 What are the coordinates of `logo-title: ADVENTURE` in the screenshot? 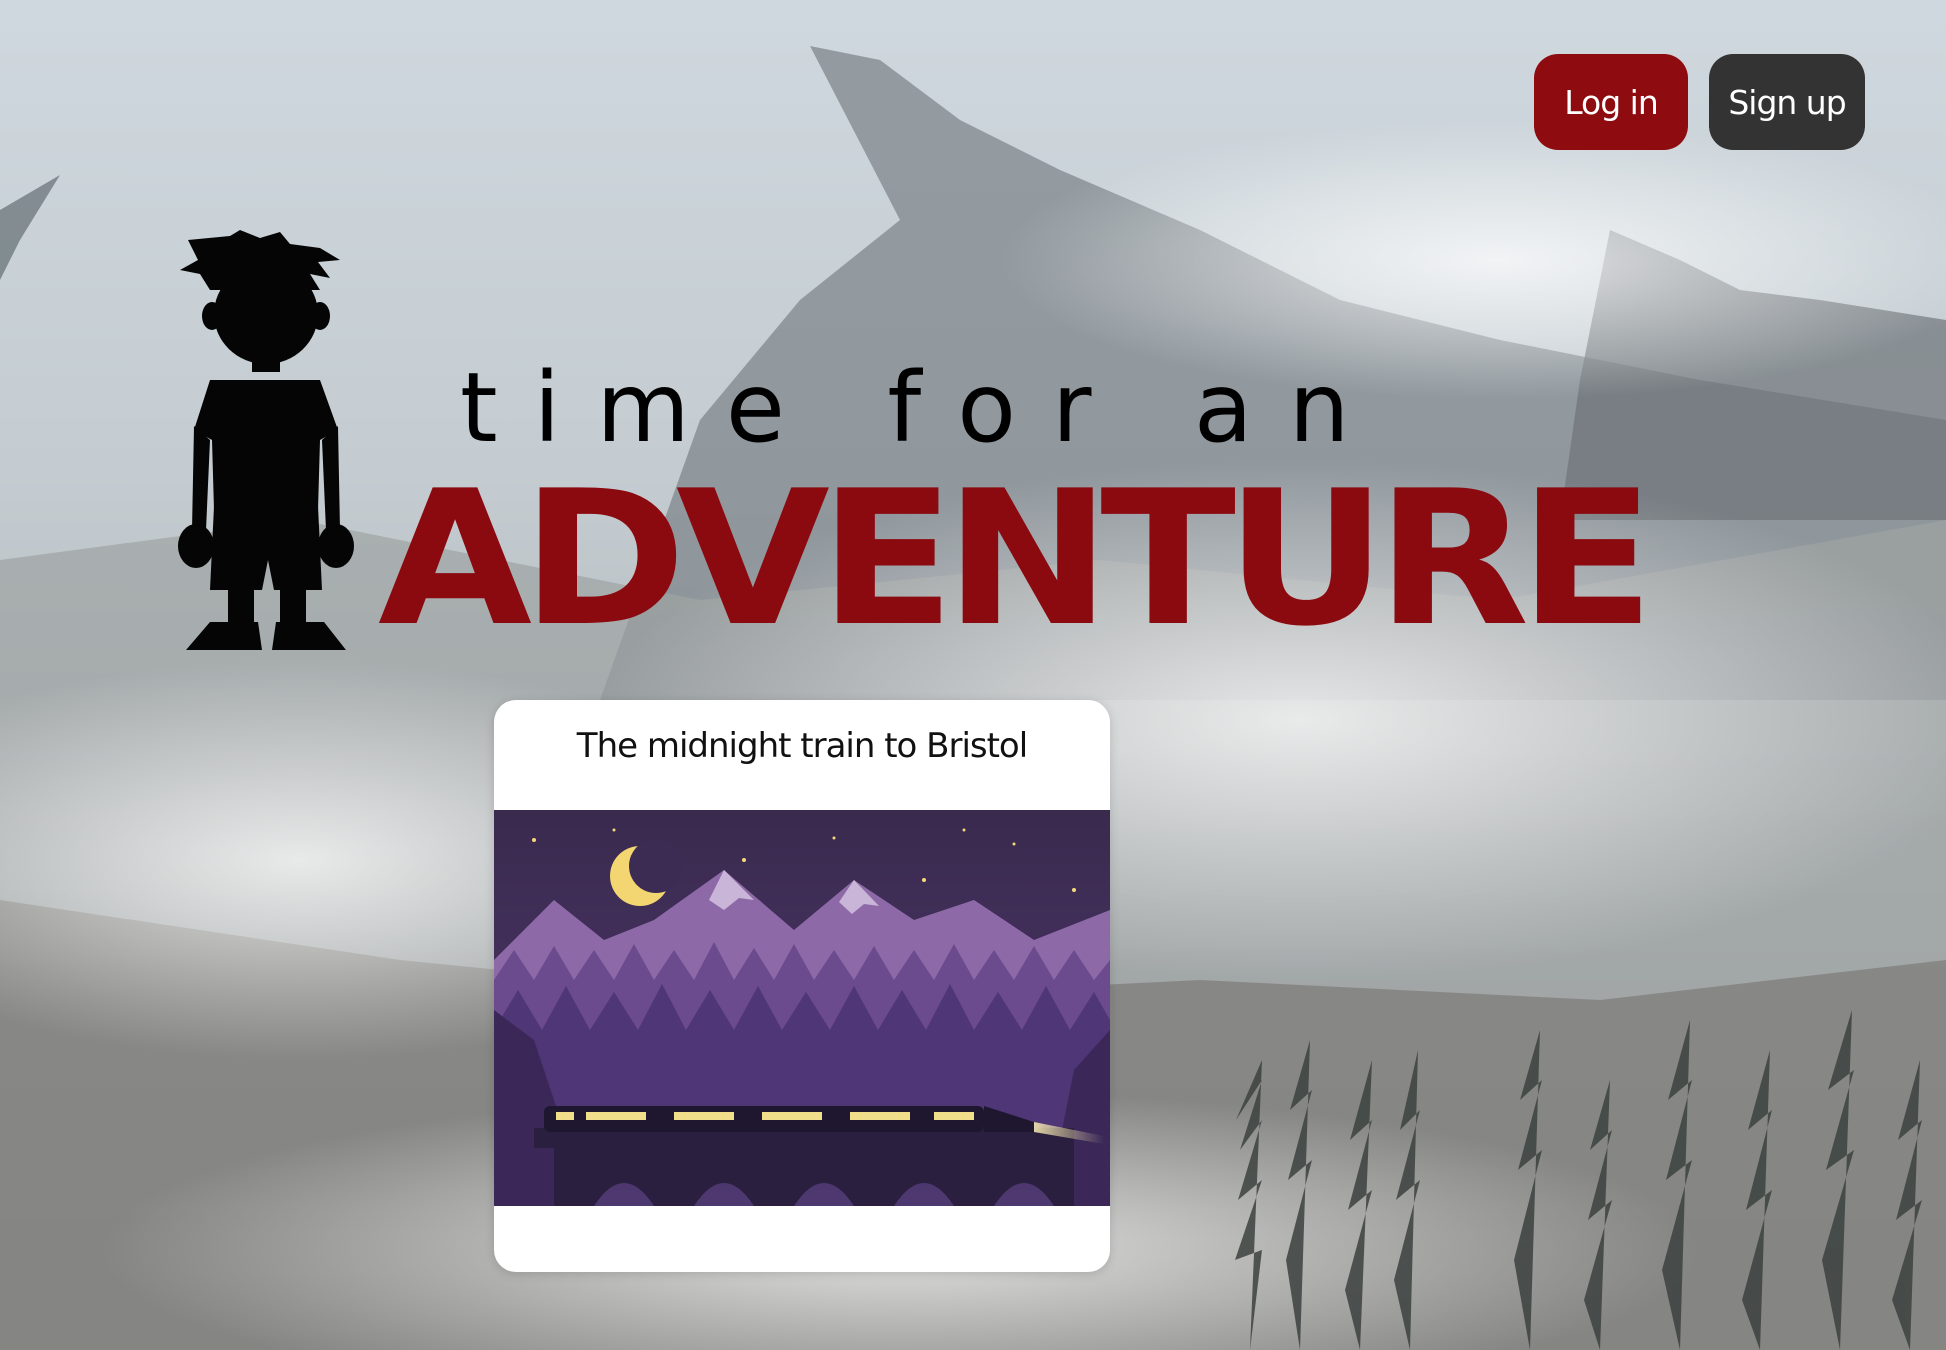 It's located at (1016, 558).